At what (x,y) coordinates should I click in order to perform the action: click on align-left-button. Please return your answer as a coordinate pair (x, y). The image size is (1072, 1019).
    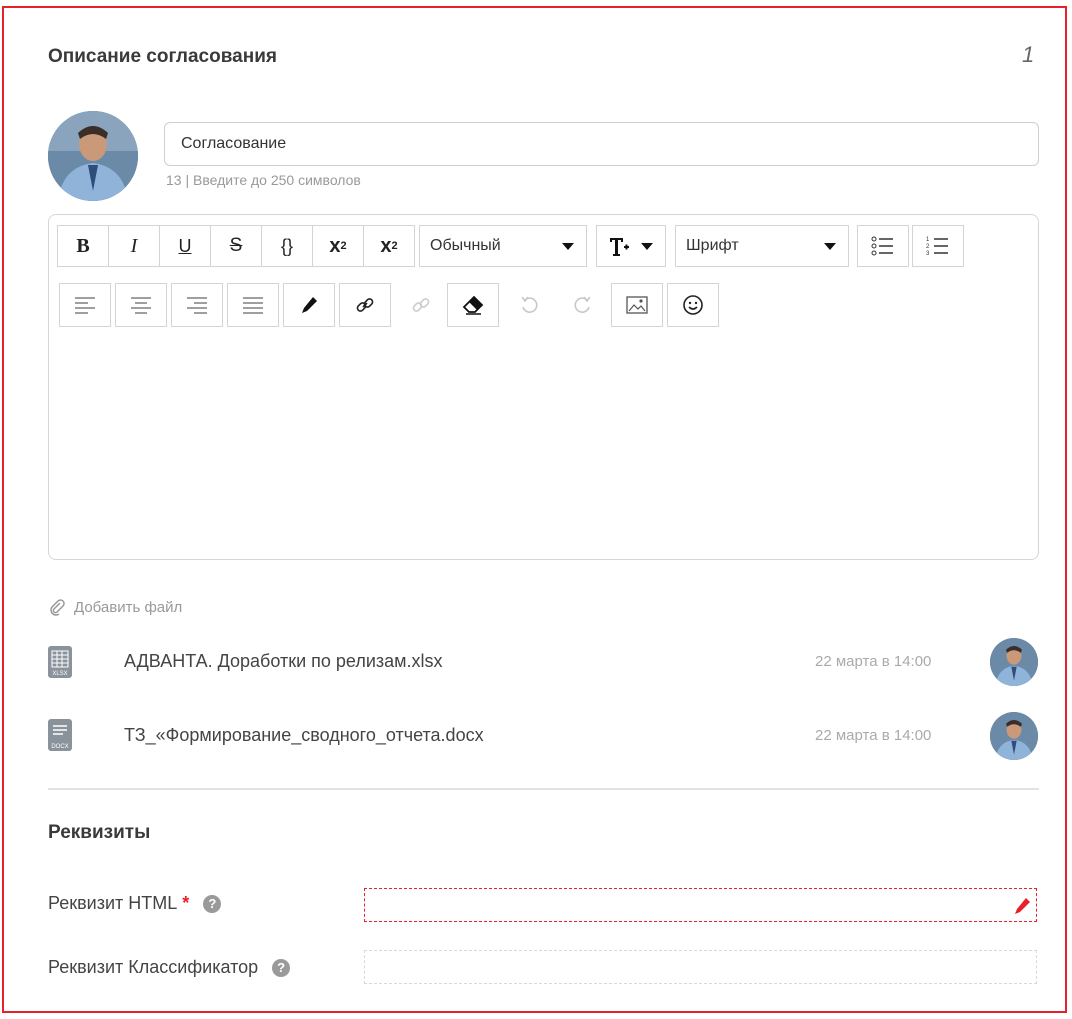
    Looking at the image, I should click on (85, 305).